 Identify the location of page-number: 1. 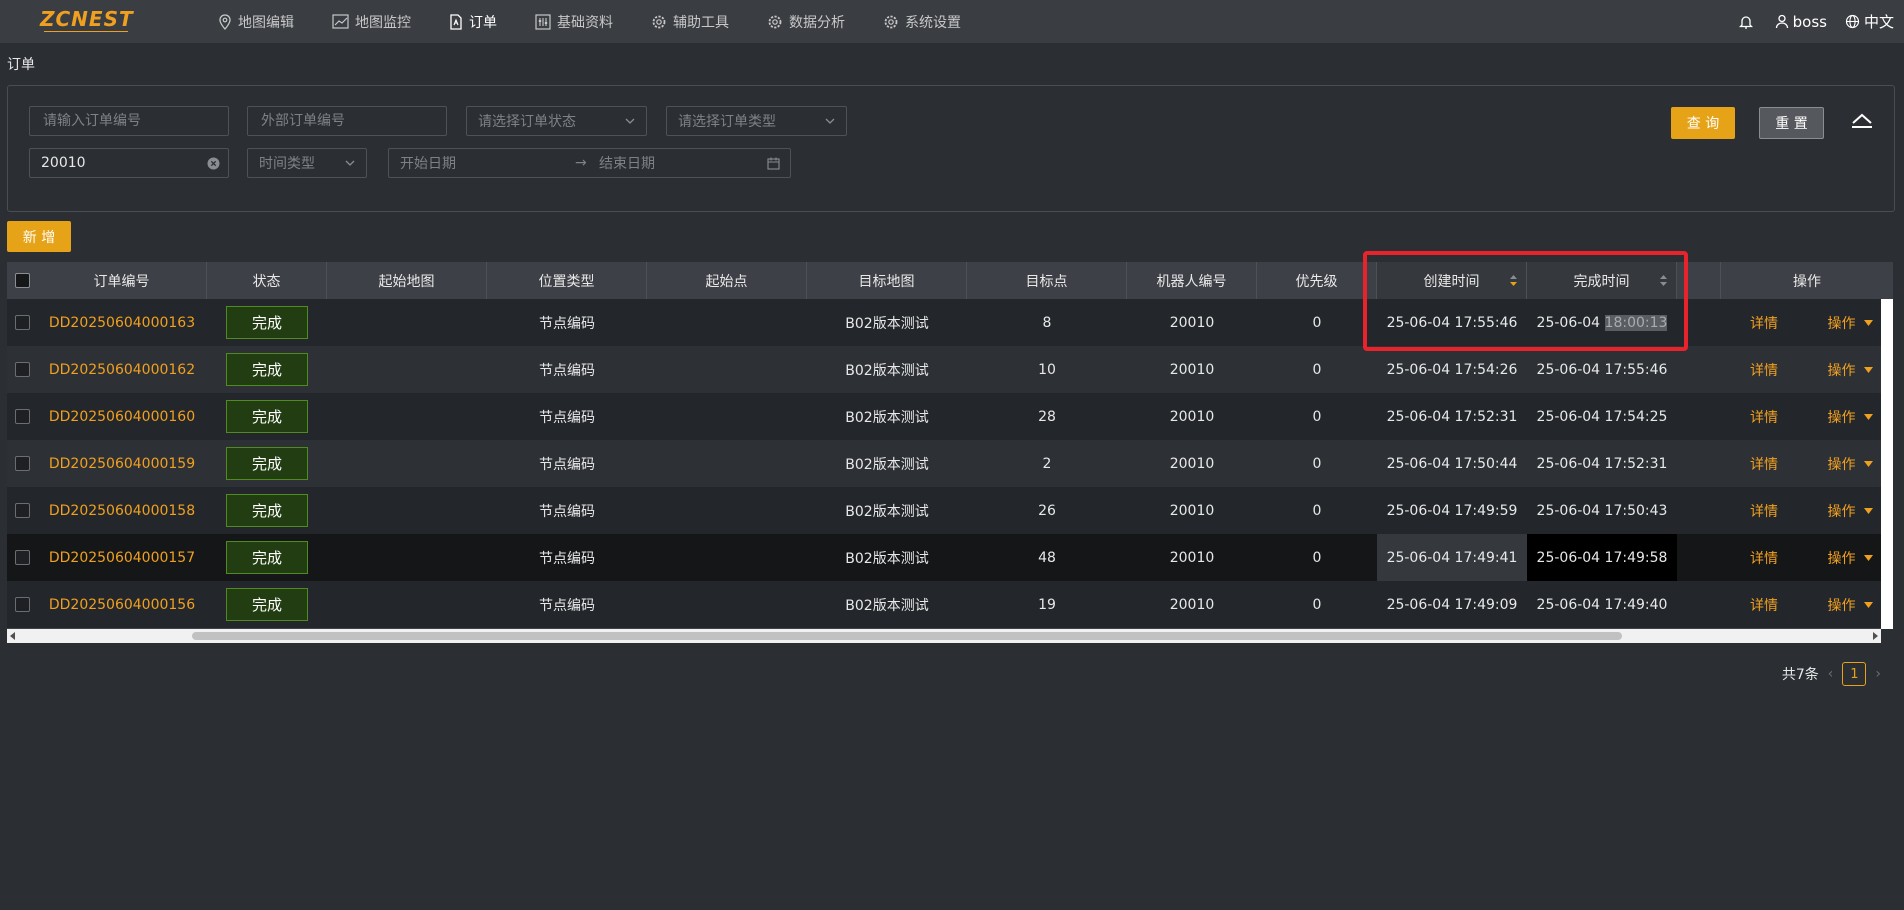
(1854, 674).